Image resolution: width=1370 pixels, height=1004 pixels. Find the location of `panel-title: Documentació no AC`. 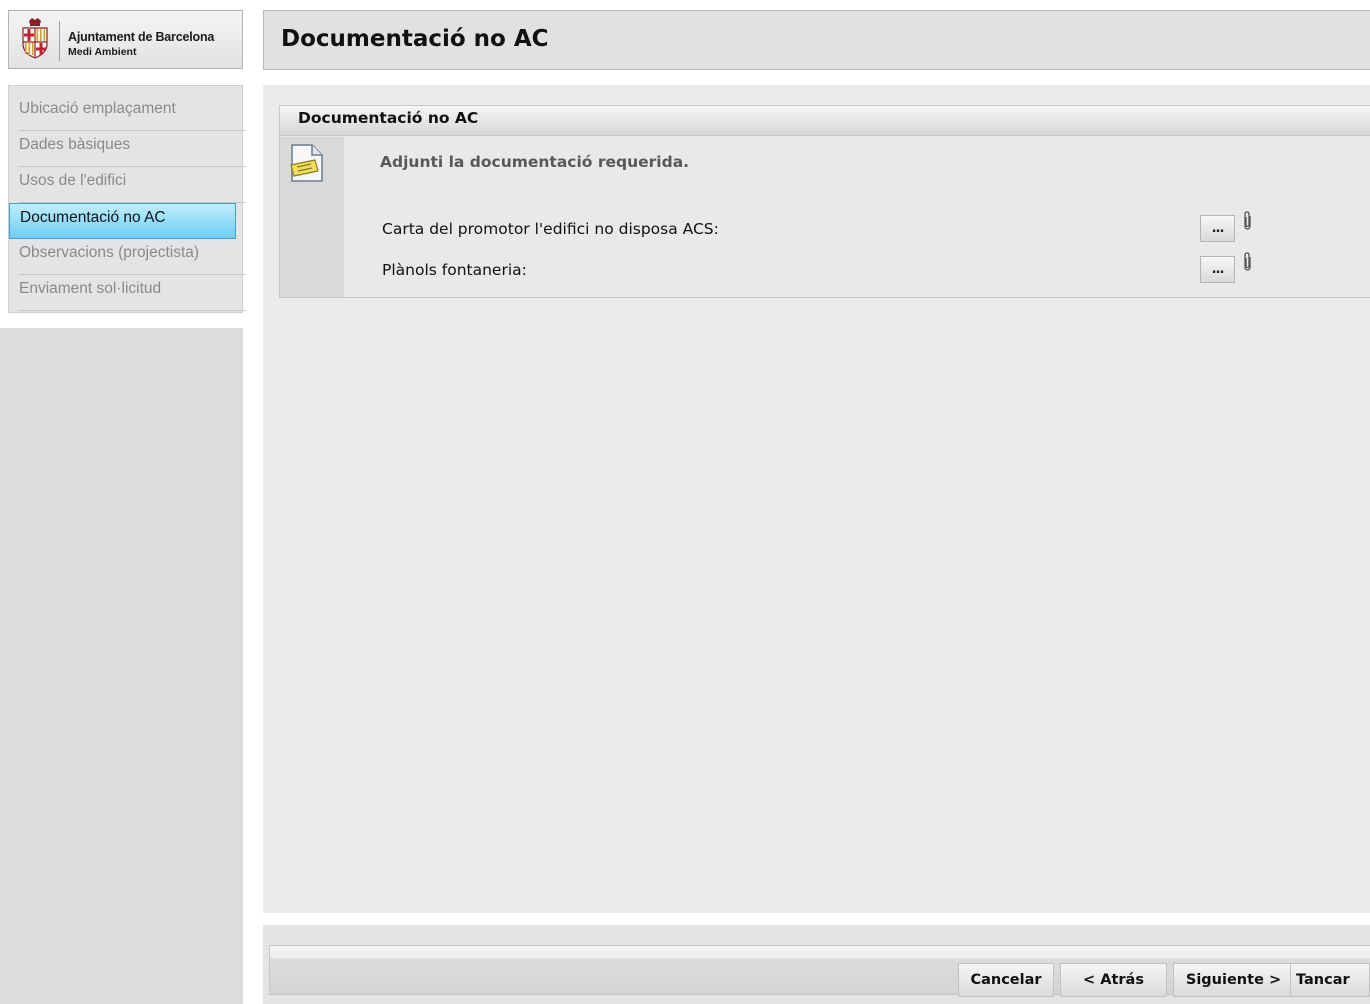

panel-title: Documentació no AC is located at coordinates (388, 118).